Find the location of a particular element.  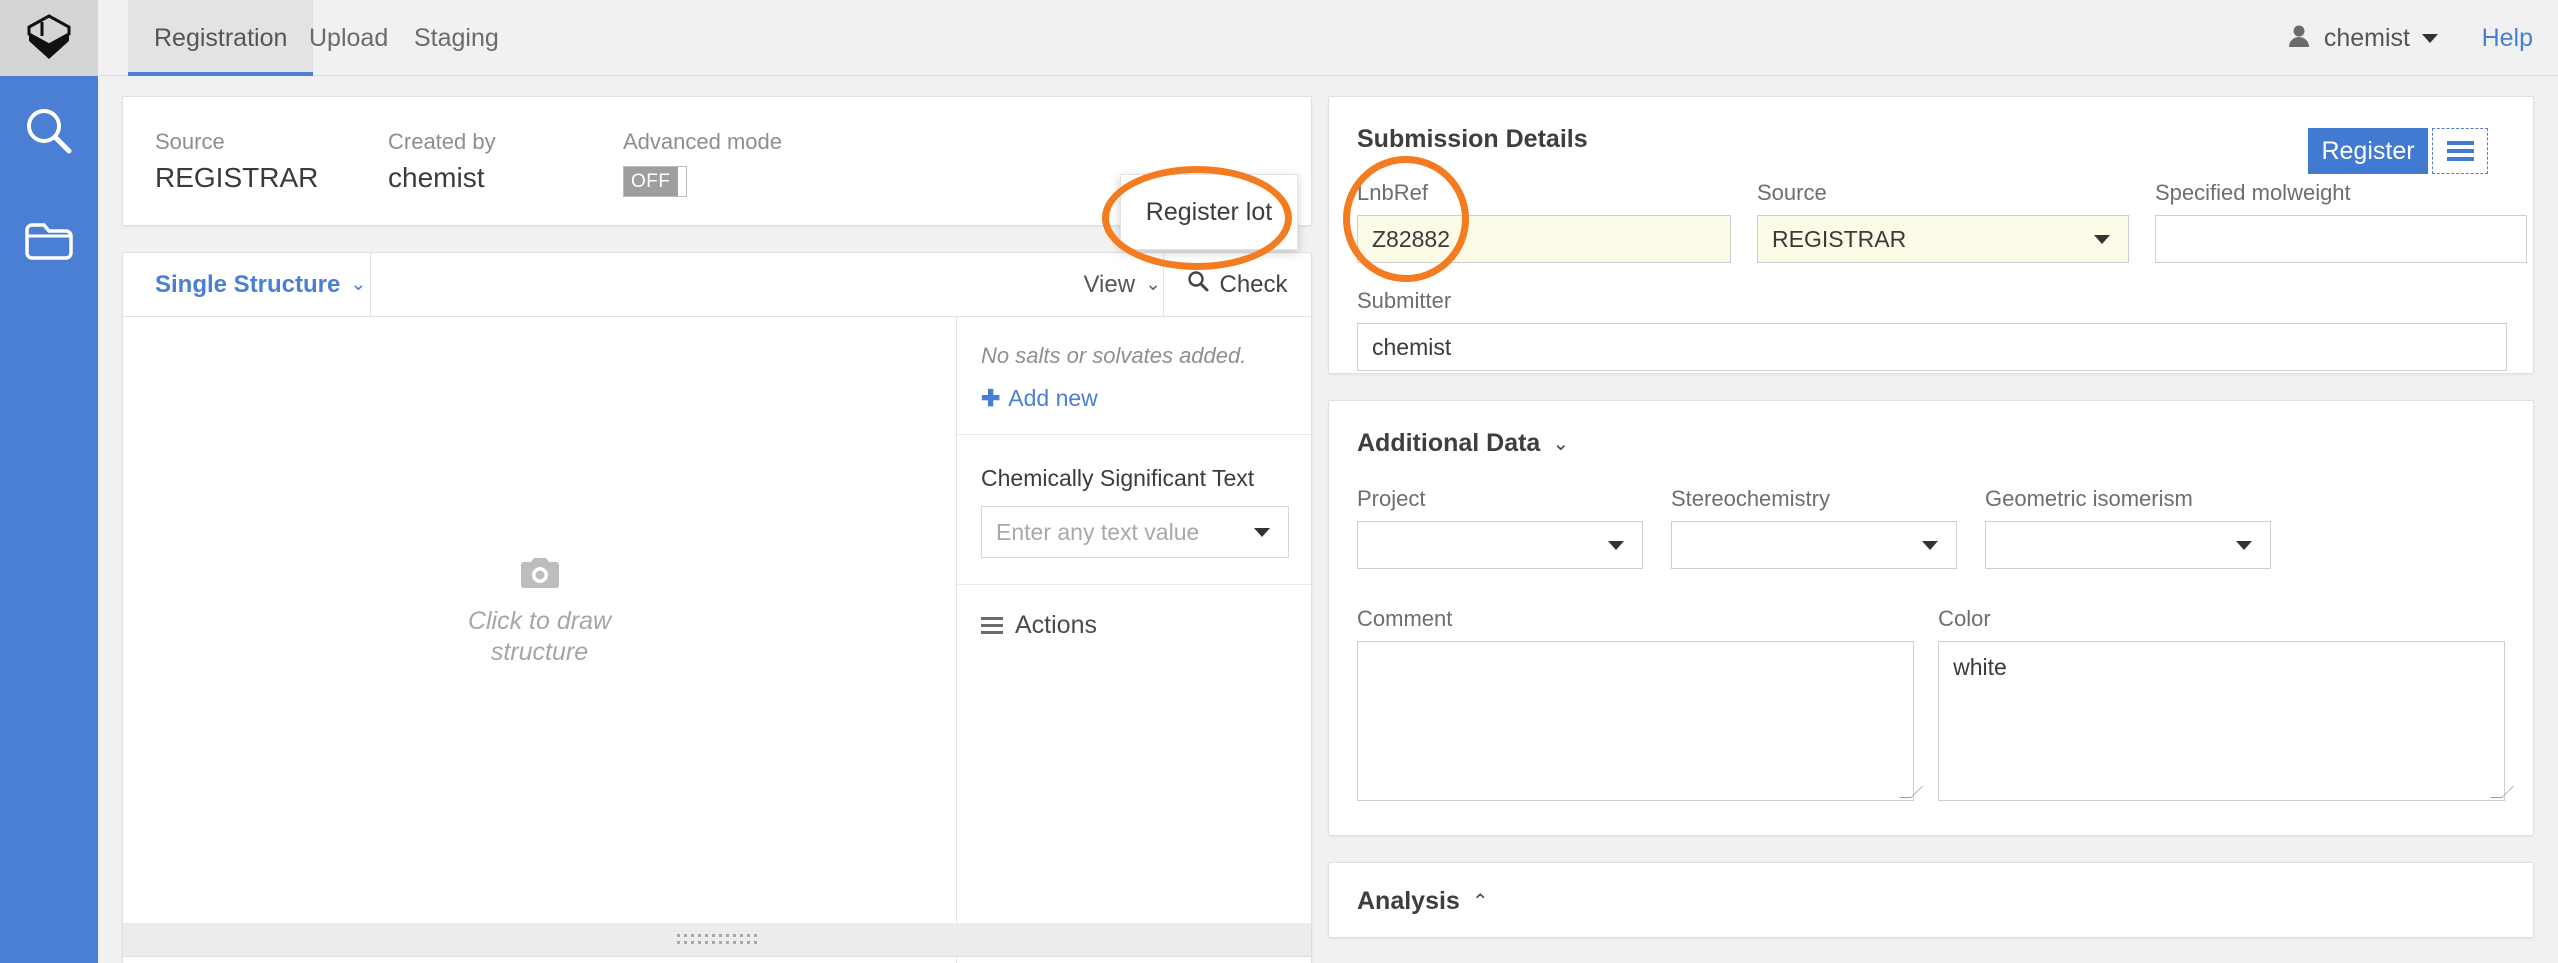

search-icon is located at coordinates (49, 131).